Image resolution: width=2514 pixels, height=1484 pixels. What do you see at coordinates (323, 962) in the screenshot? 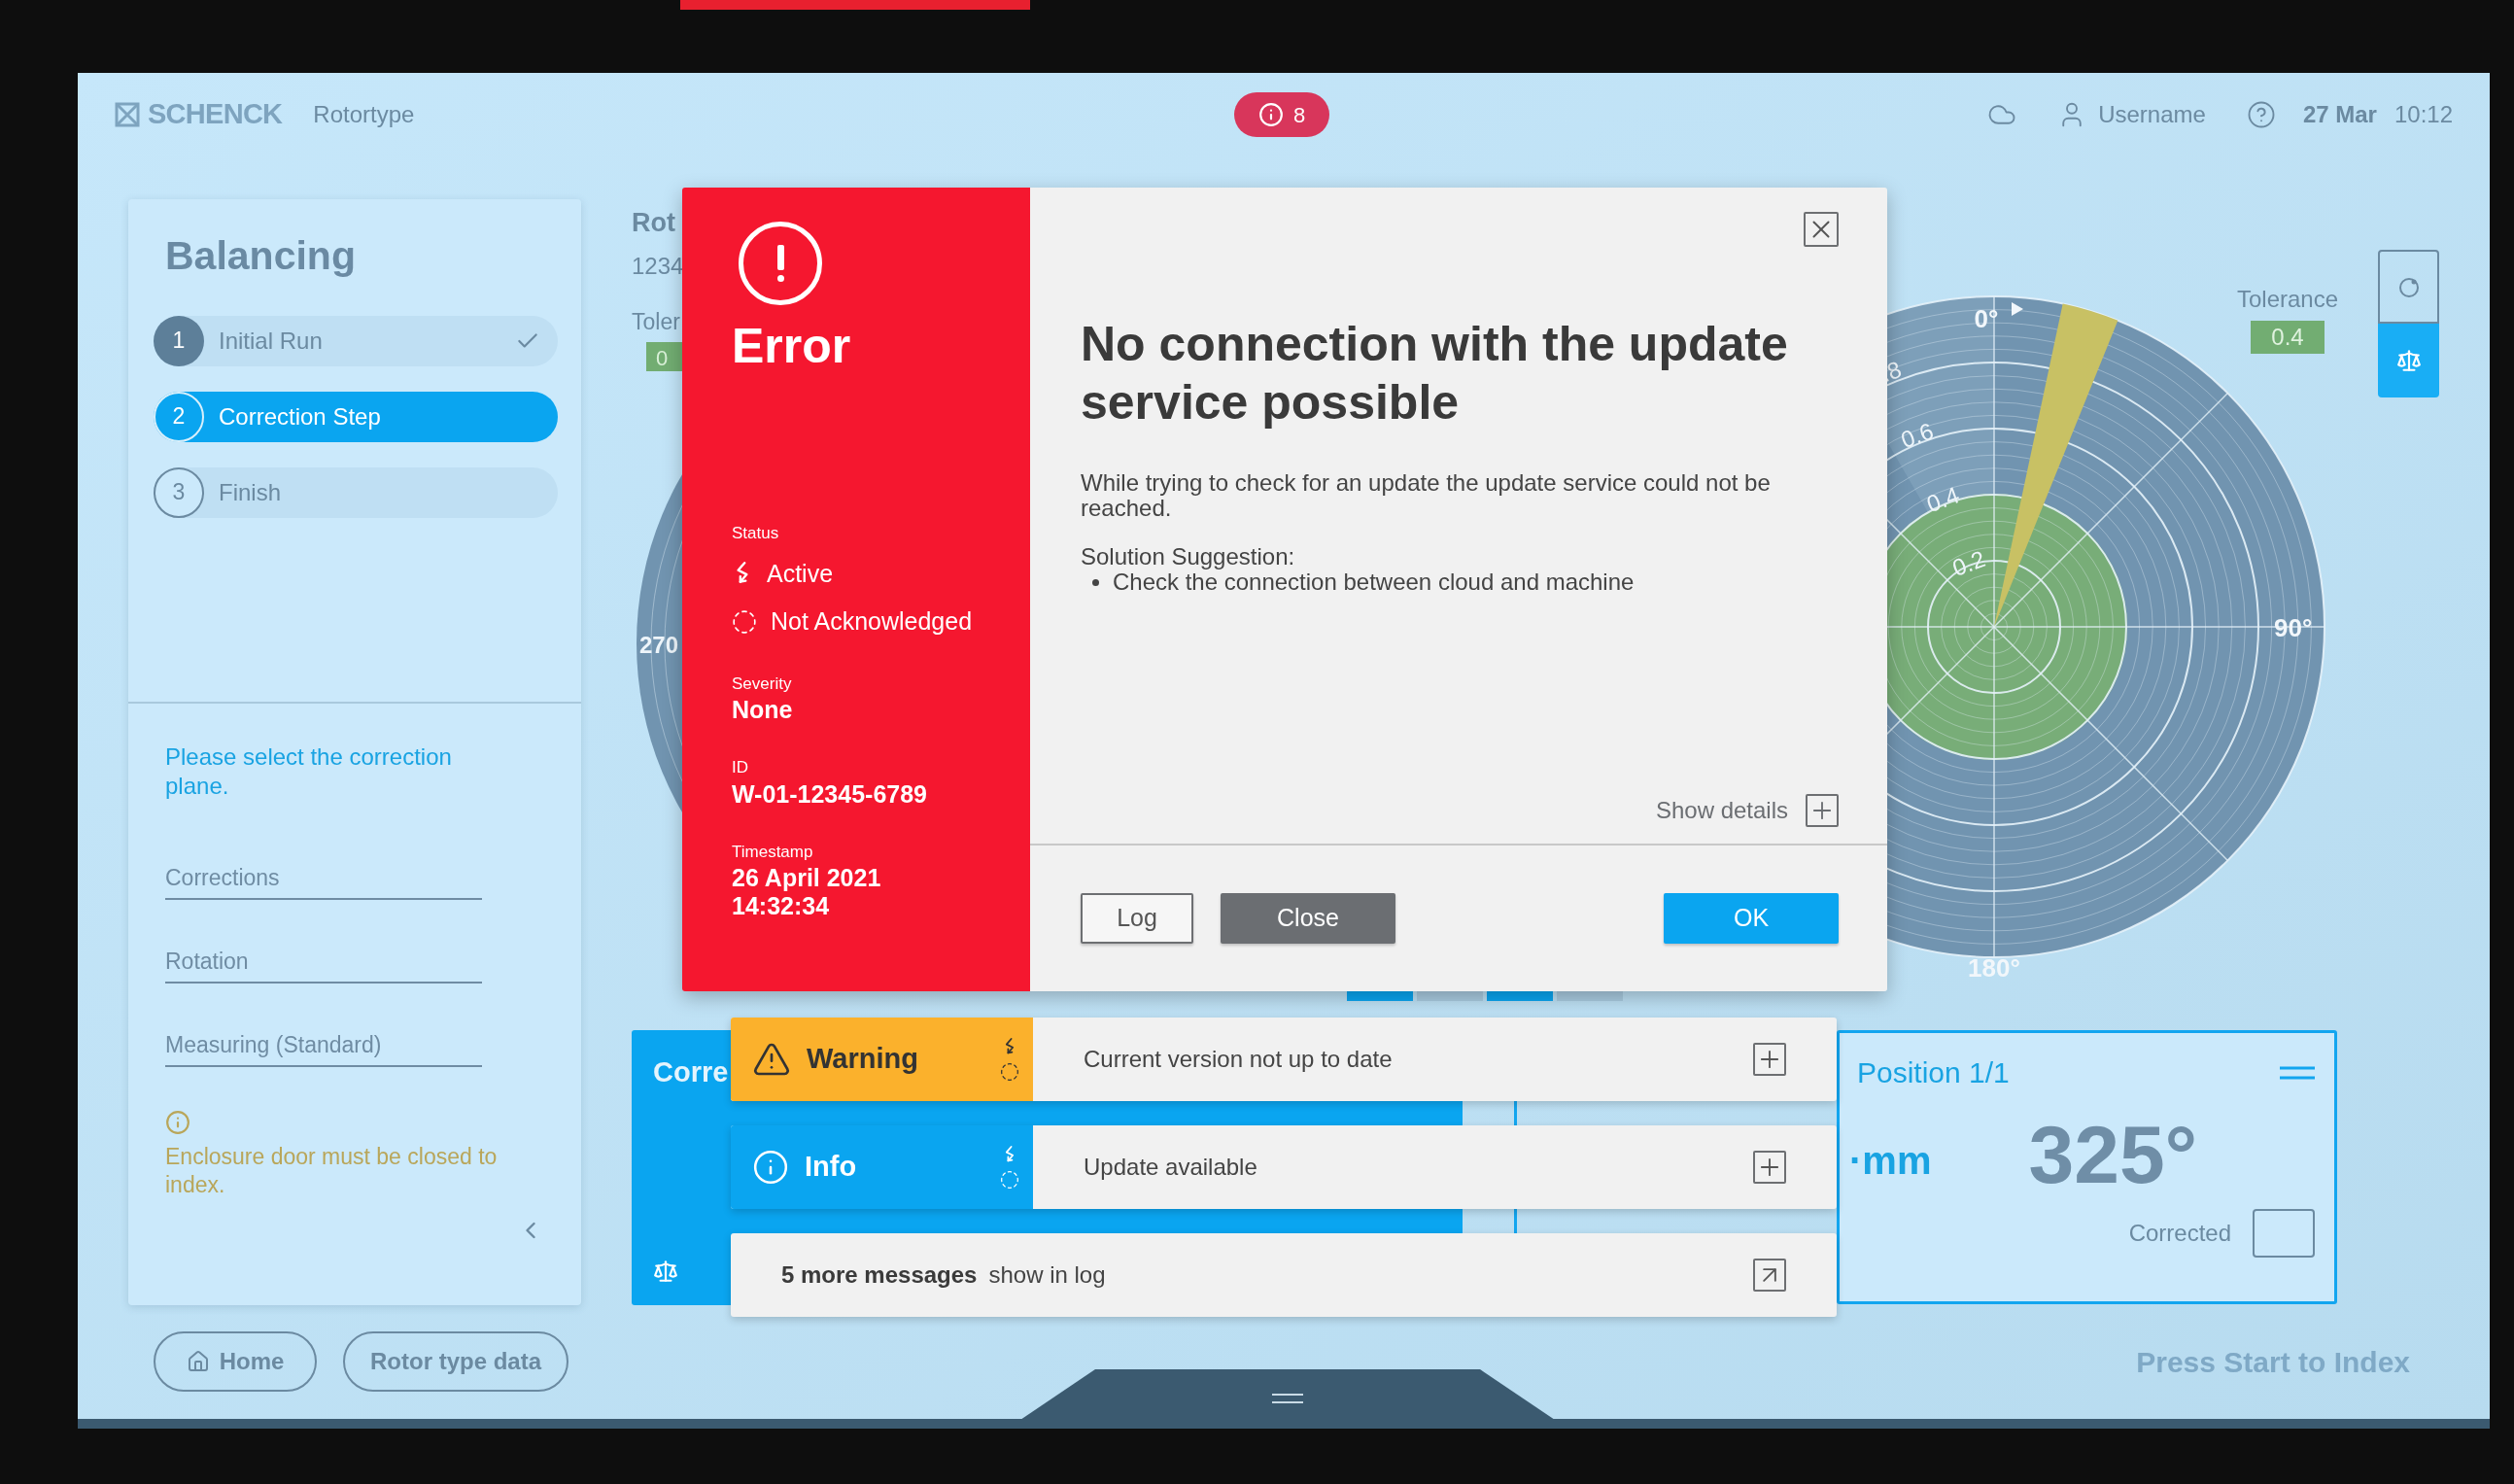
I see `input-field: Rotation` at bounding box center [323, 962].